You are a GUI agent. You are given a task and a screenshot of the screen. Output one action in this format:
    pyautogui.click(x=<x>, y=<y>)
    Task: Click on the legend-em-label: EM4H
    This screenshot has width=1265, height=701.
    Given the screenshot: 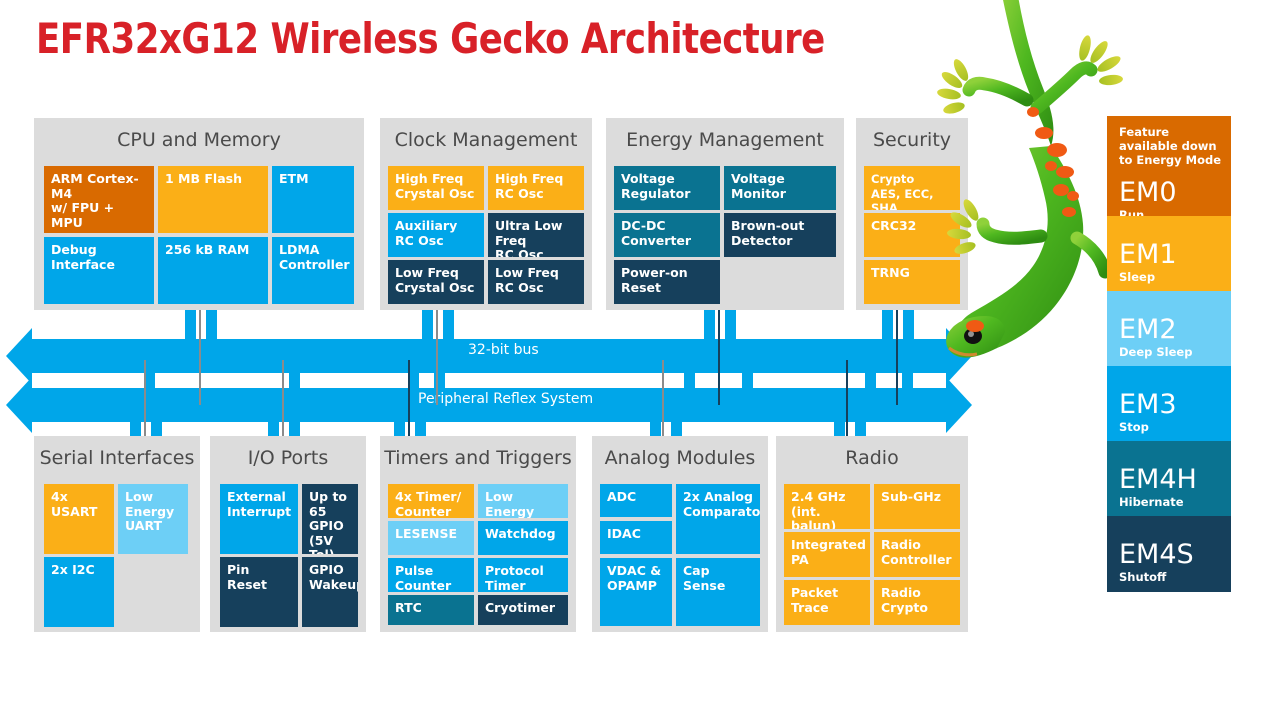 What is the action you would take?
    pyautogui.click(x=1158, y=479)
    